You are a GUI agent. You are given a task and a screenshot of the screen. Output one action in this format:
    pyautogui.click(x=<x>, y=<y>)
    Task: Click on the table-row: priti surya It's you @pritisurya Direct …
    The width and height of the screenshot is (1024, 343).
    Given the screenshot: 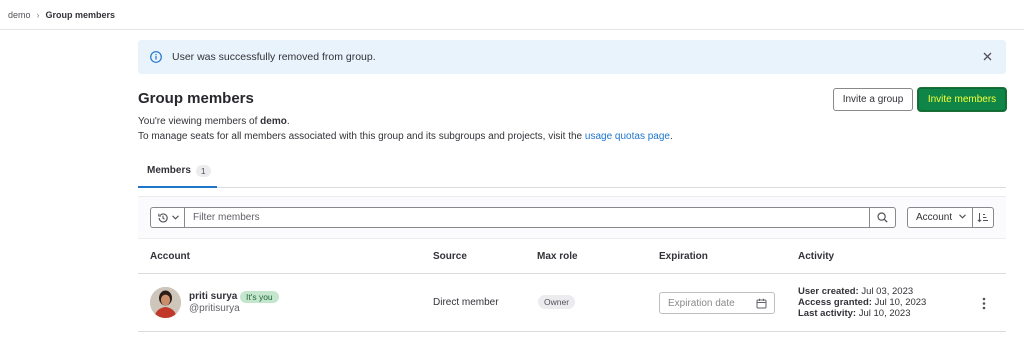 What is the action you would take?
    pyautogui.click(x=572, y=303)
    